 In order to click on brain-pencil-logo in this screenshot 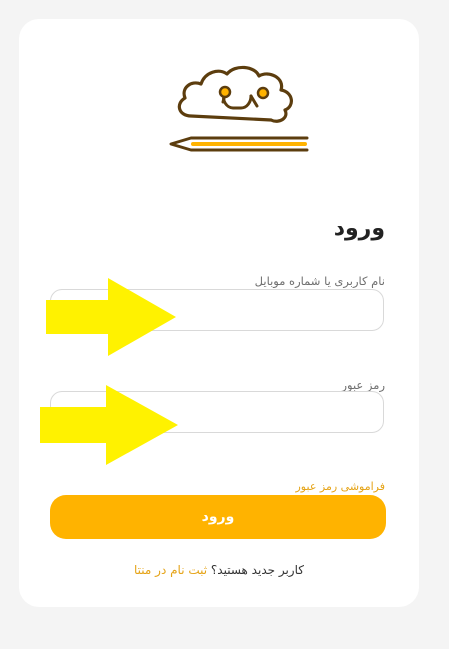, I will do `click(239, 108)`.